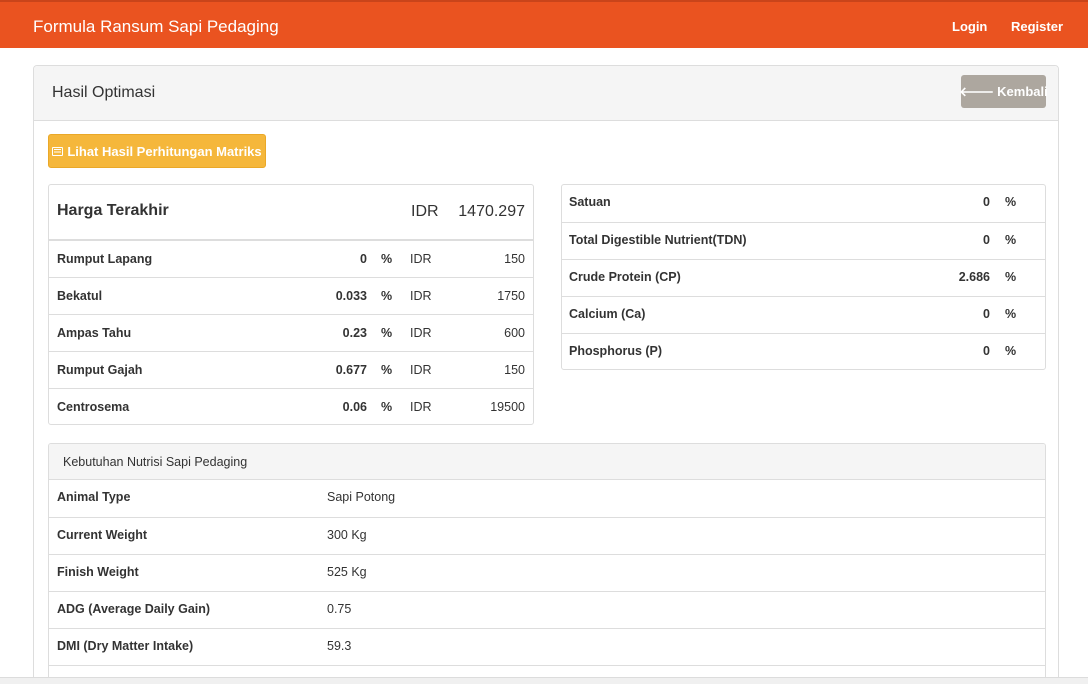  What do you see at coordinates (616, 351) in the screenshot?
I see `nutrient-name: Phosphorus (P)` at bounding box center [616, 351].